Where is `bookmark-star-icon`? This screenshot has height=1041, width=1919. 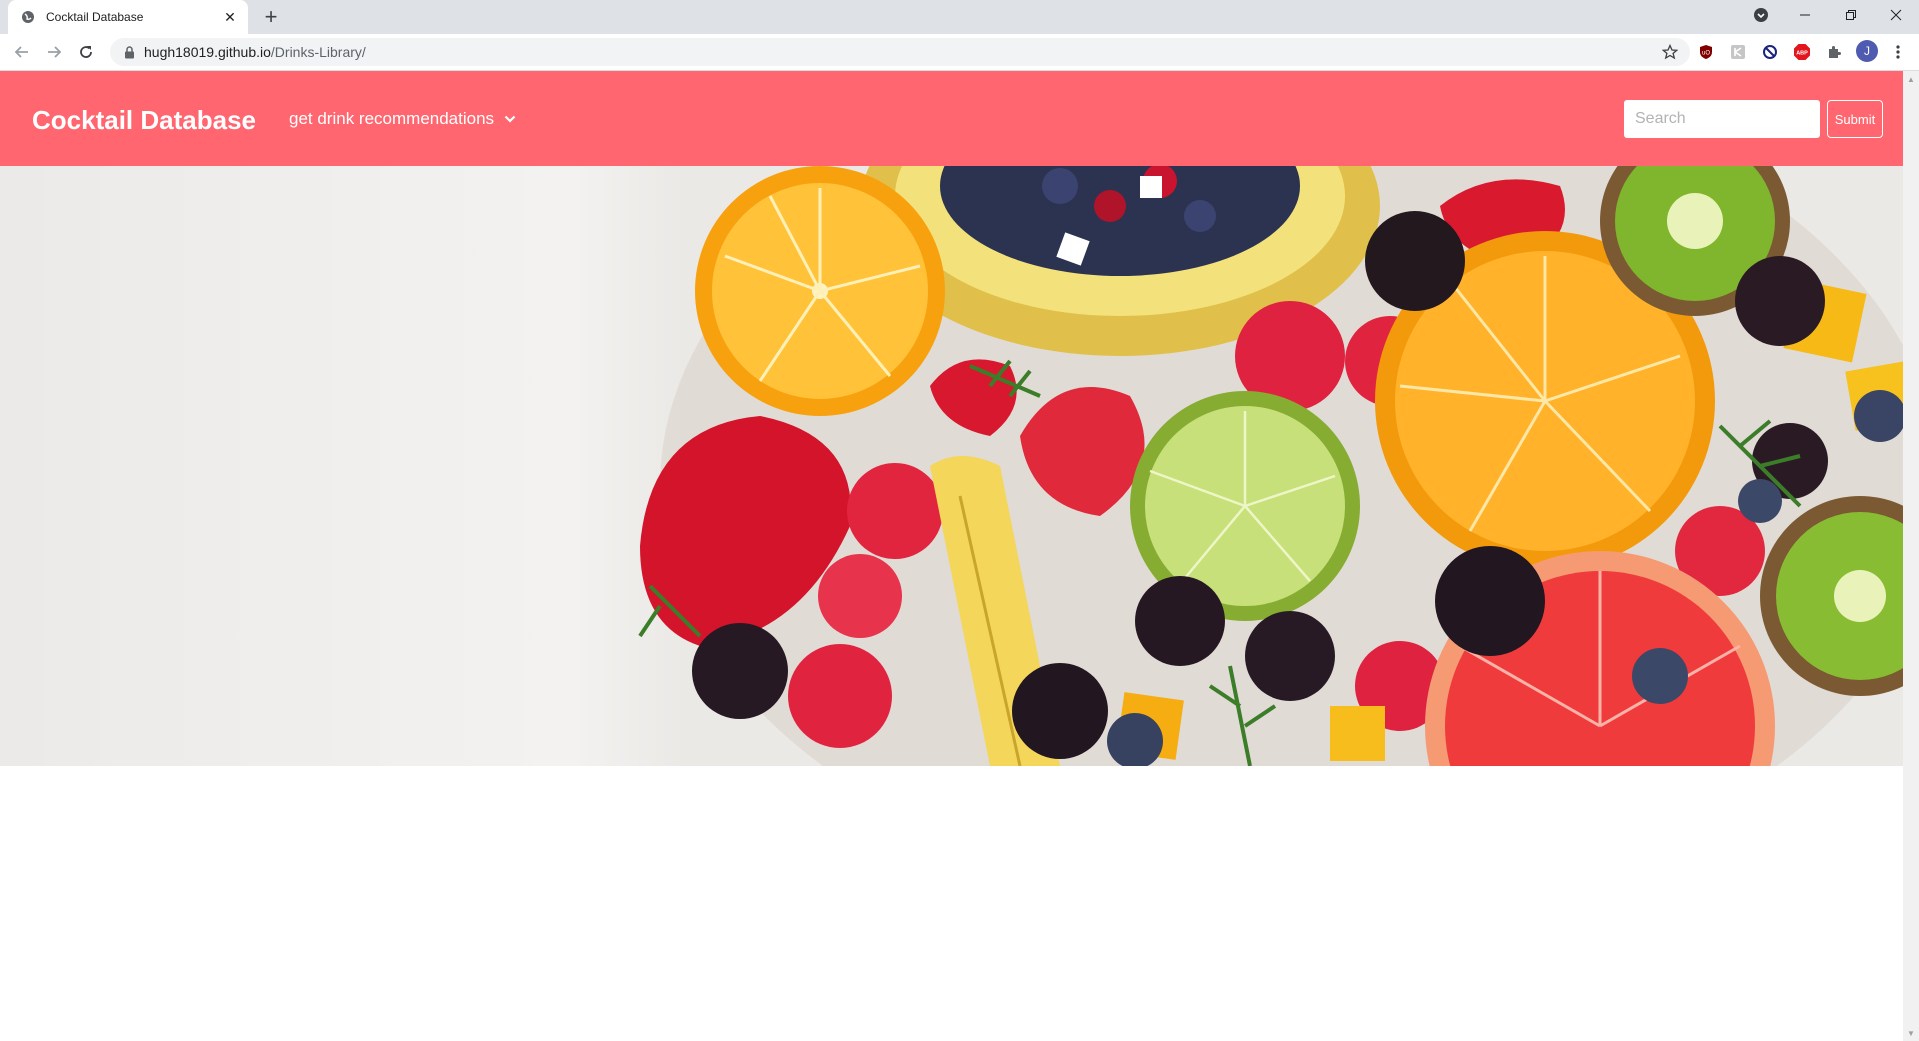
bookmark-star-icon is located at coordinates (1670, 54).